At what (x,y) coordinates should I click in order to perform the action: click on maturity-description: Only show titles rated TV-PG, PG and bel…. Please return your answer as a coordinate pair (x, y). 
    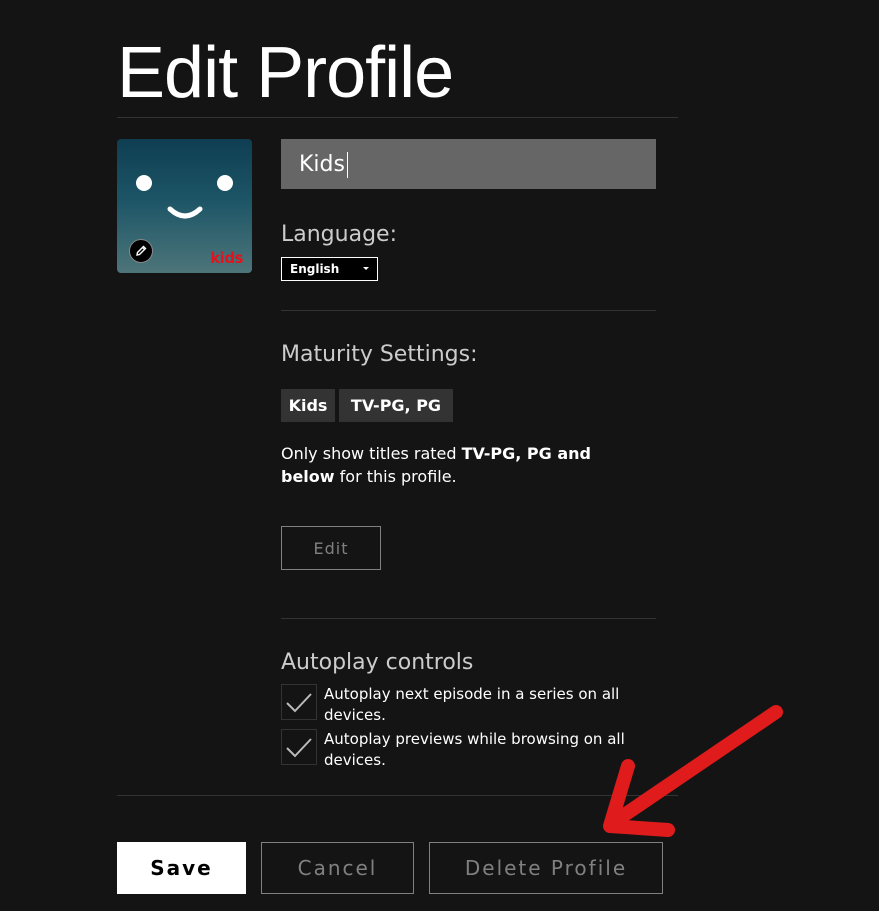
    Looking at the image, I should click on (461, 465).